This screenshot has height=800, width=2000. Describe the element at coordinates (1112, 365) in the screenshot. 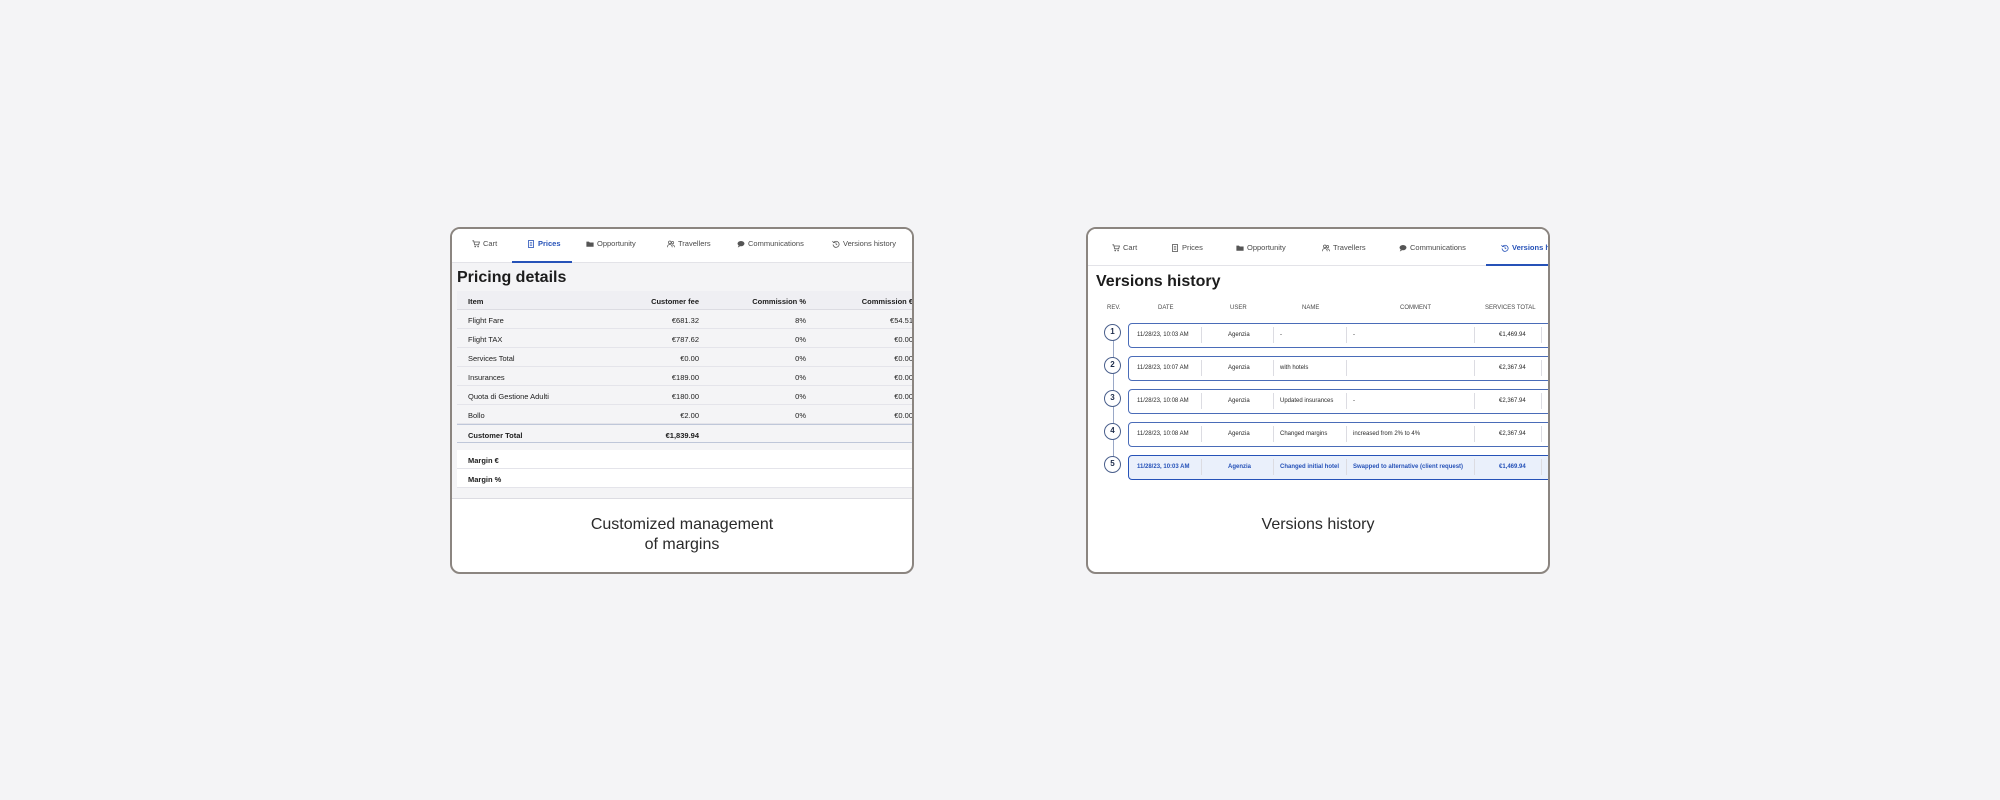

I see `revision-badge: 2` at that location.